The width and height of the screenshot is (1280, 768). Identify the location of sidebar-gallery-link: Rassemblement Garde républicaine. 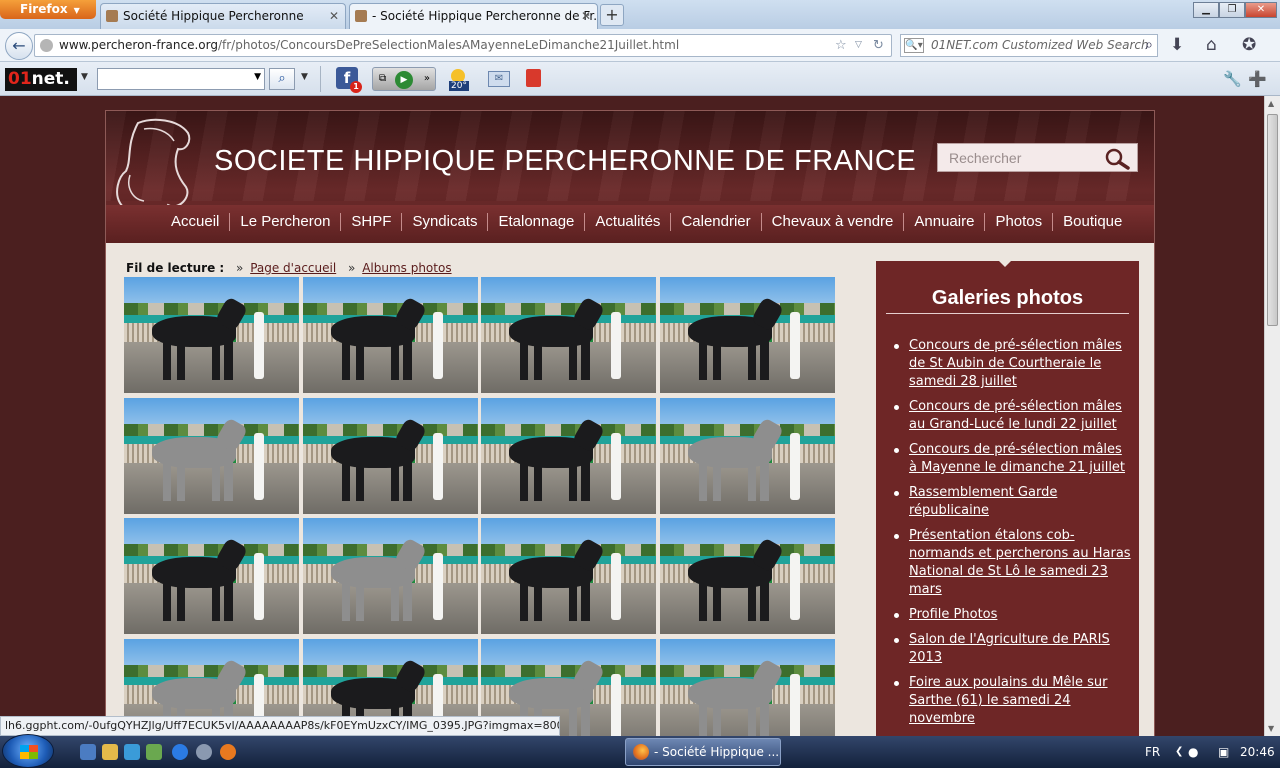
(1012, 502).